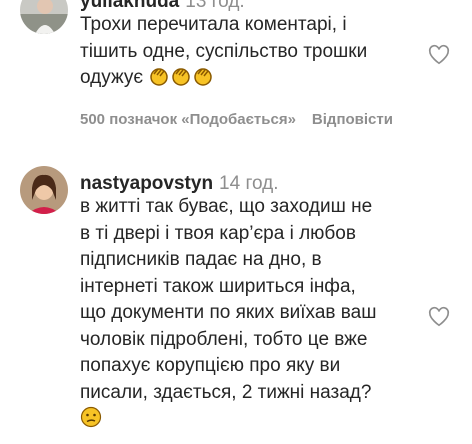 This screenshot has width=472, height=444. Describe the element at coordinates (218, 286) in the screenshot. I see `comment-text-line: інтернеті також шириться інфа,` at that location.